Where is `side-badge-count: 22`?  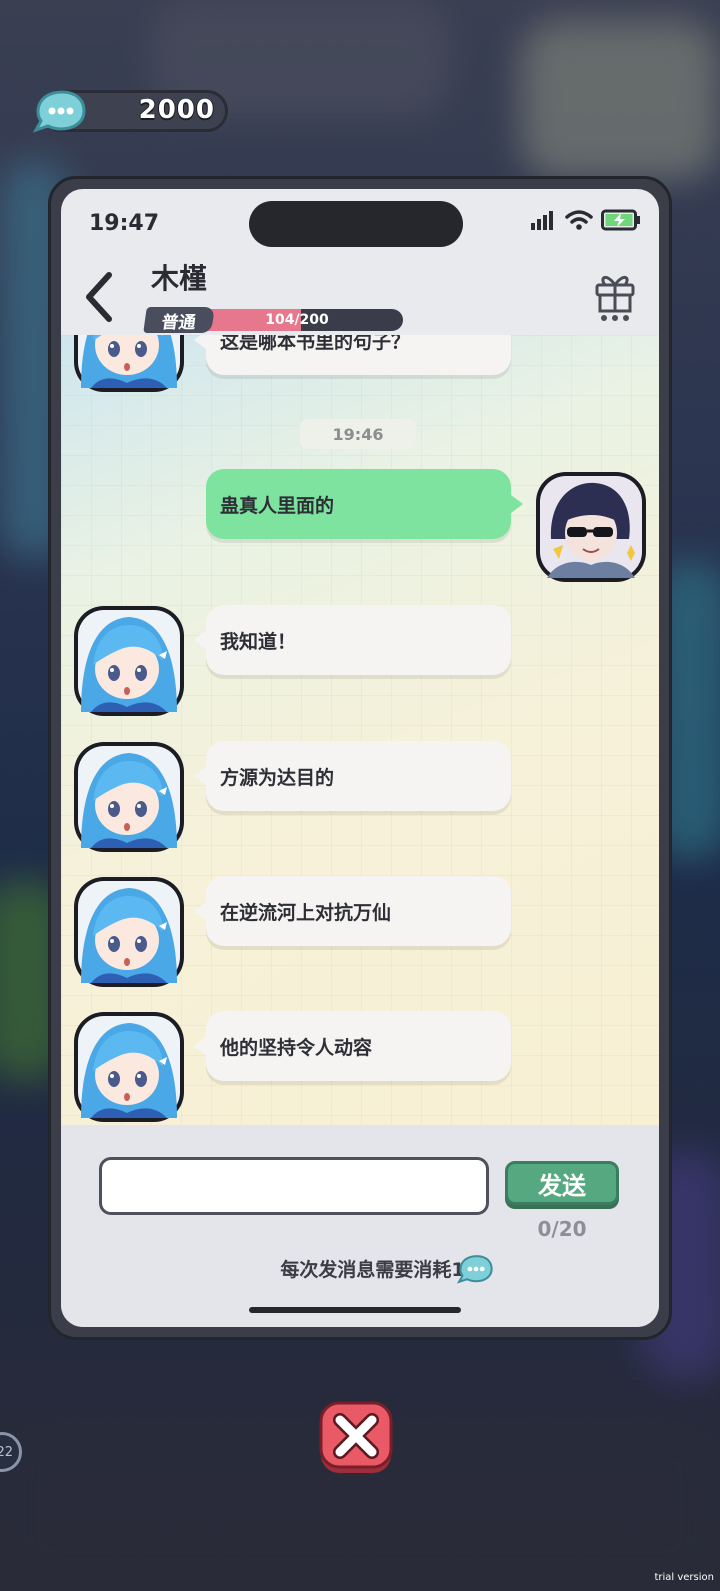 side-badge-count: 22 is located at coordinates (6, 1452).